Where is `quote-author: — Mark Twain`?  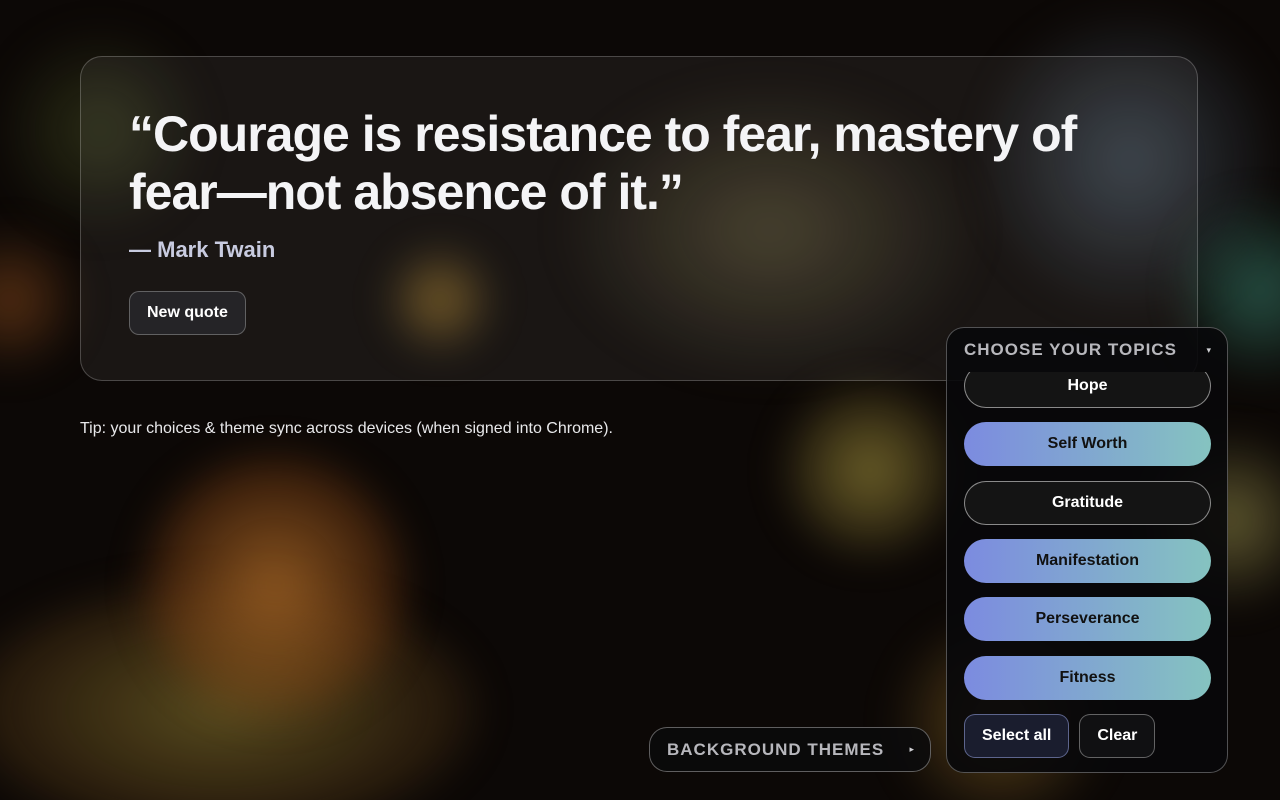
quote-author: — Mark Twain is located at coordinates (202, 249).